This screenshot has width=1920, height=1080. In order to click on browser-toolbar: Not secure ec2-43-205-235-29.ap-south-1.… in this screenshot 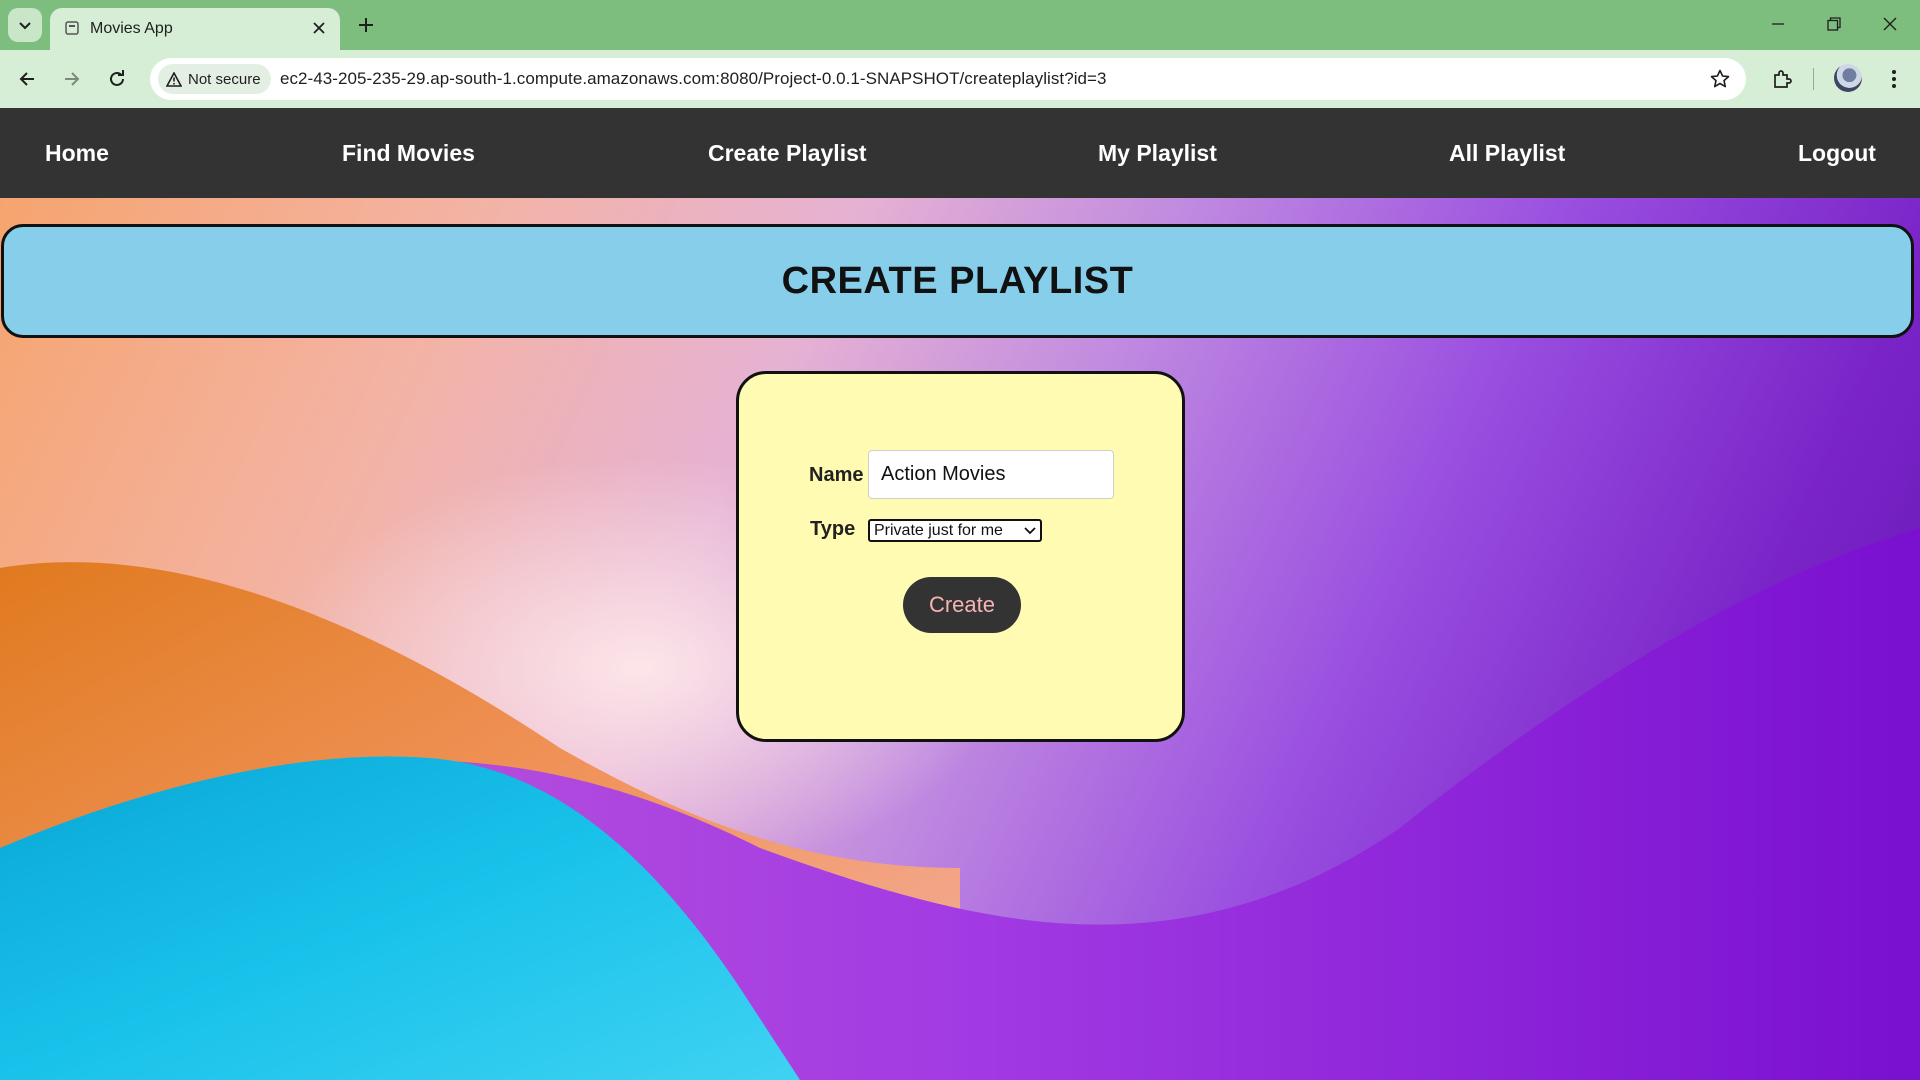, I will do `click(960, 79)`.